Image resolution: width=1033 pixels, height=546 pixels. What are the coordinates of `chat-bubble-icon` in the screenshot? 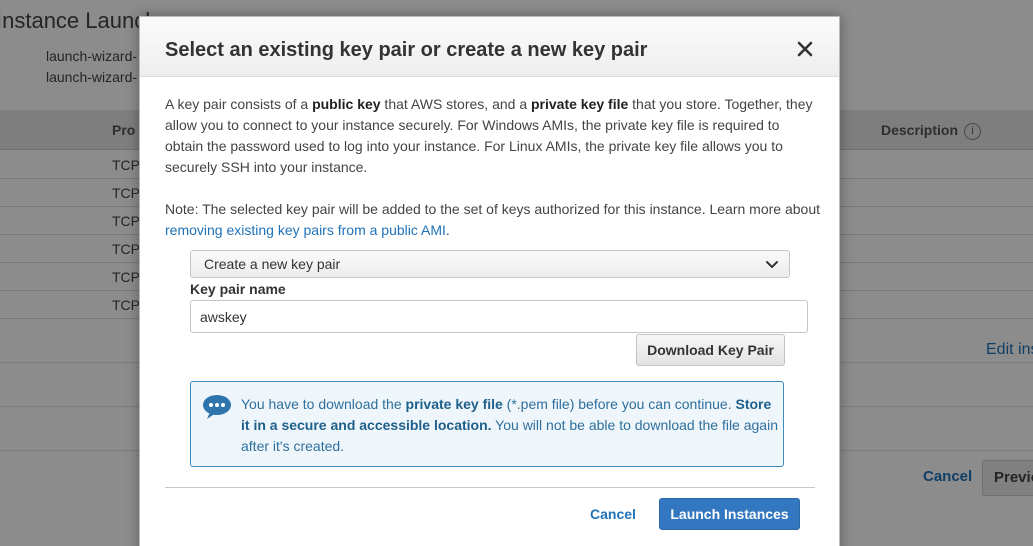 It's located at (218, 409).